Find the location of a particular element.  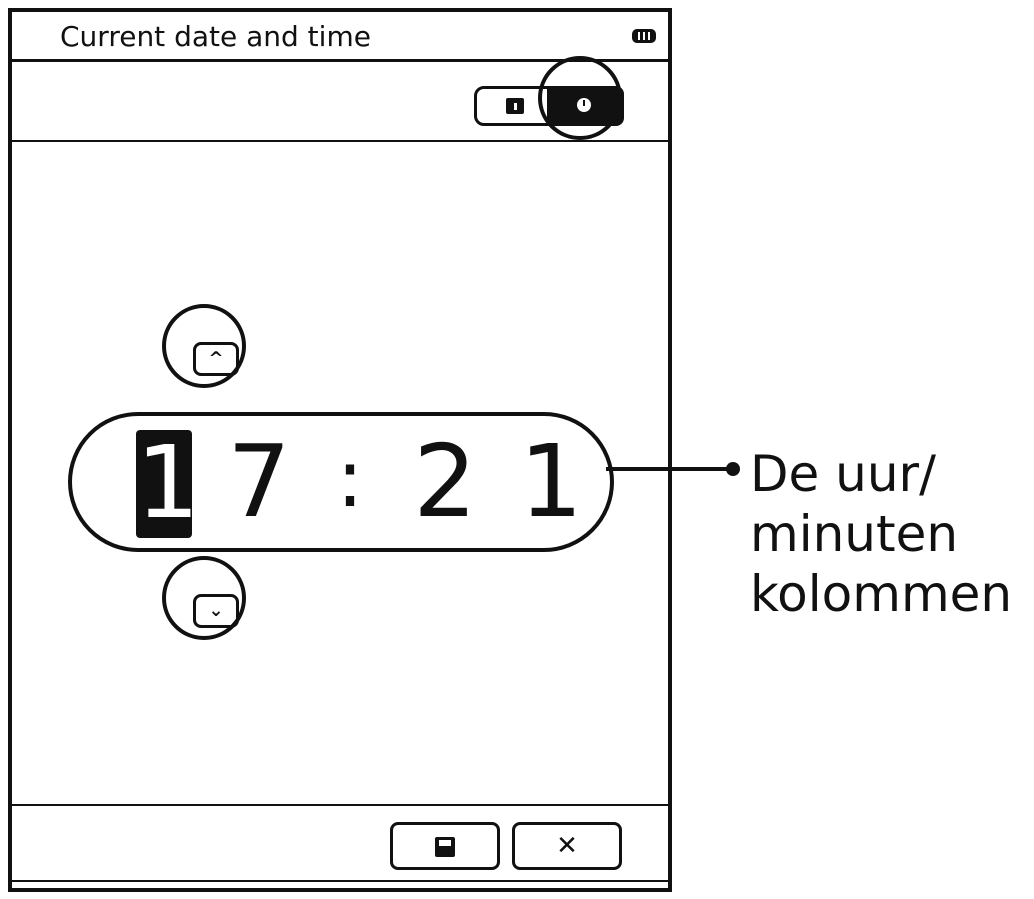

hour-units-digit: 7 is located at coordinates (259, 482).